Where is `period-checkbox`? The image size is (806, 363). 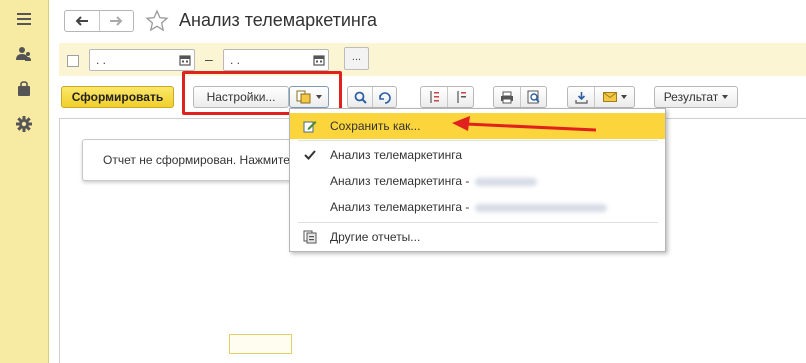
period-checkbox is located at coordinates (73, 61).